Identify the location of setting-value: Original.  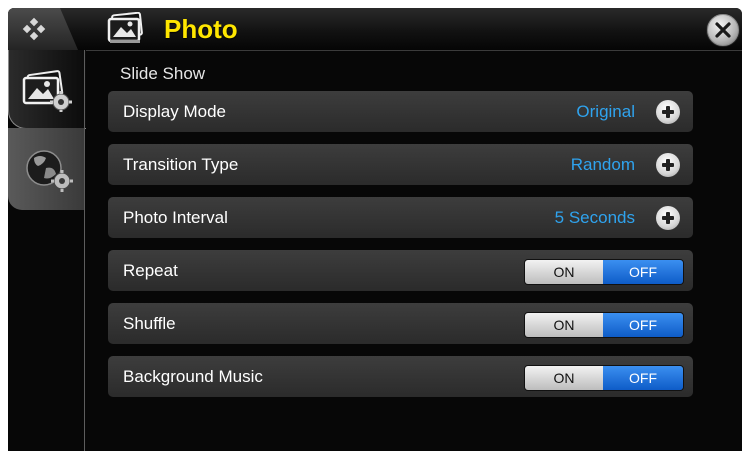
(605, 111).